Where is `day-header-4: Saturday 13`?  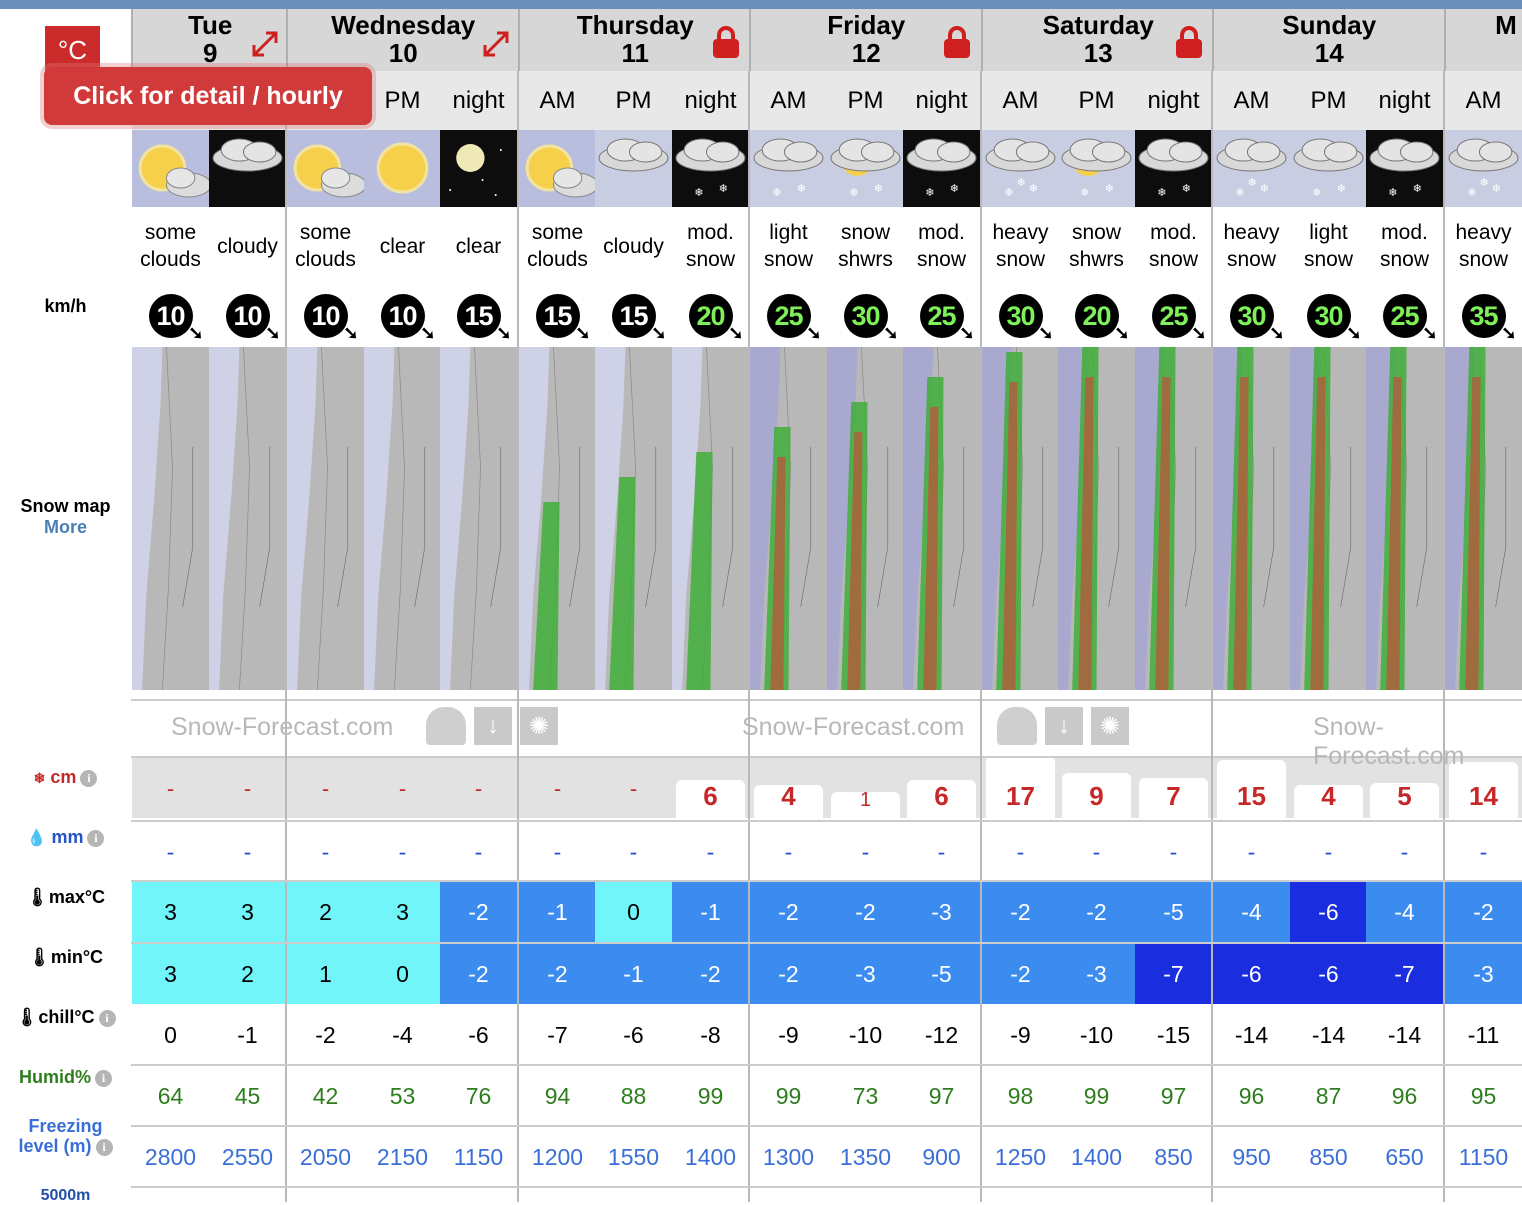 day-header-4: Saturday 13 is located at coordinates (1097, 40).